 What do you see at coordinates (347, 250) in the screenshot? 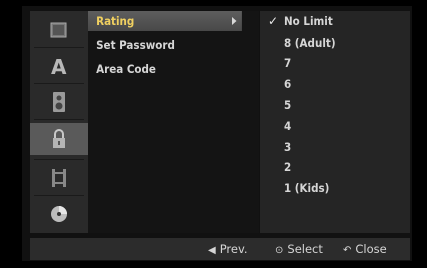
I see `return-icon: ↶` at bounding box center [347, 250].